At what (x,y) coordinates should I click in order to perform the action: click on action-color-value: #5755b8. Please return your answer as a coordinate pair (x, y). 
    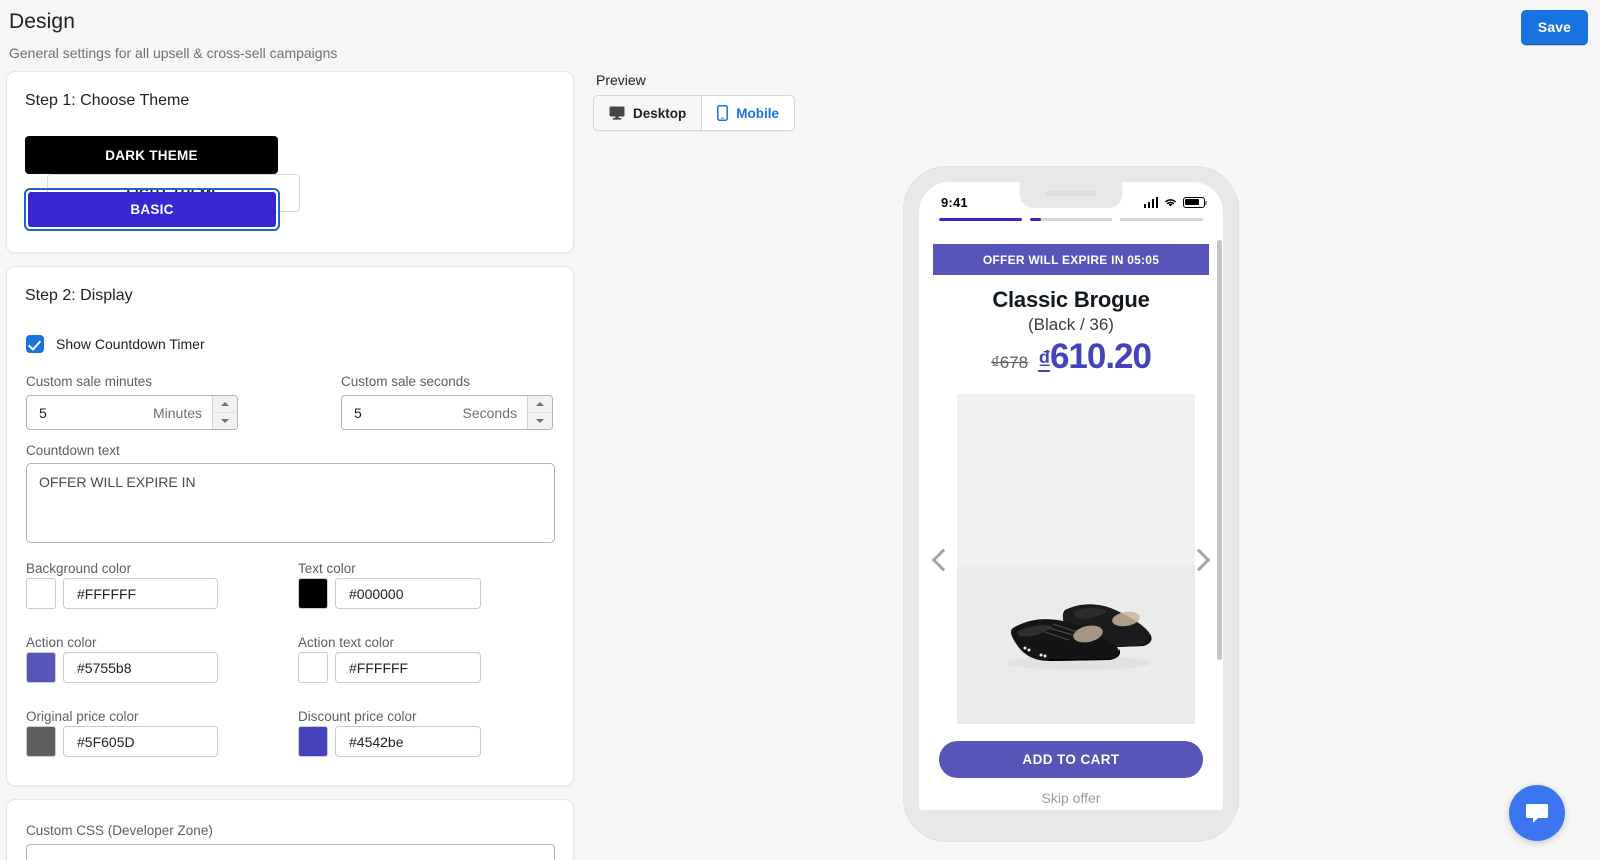
    Looking at the image, I should click on (140, 667).